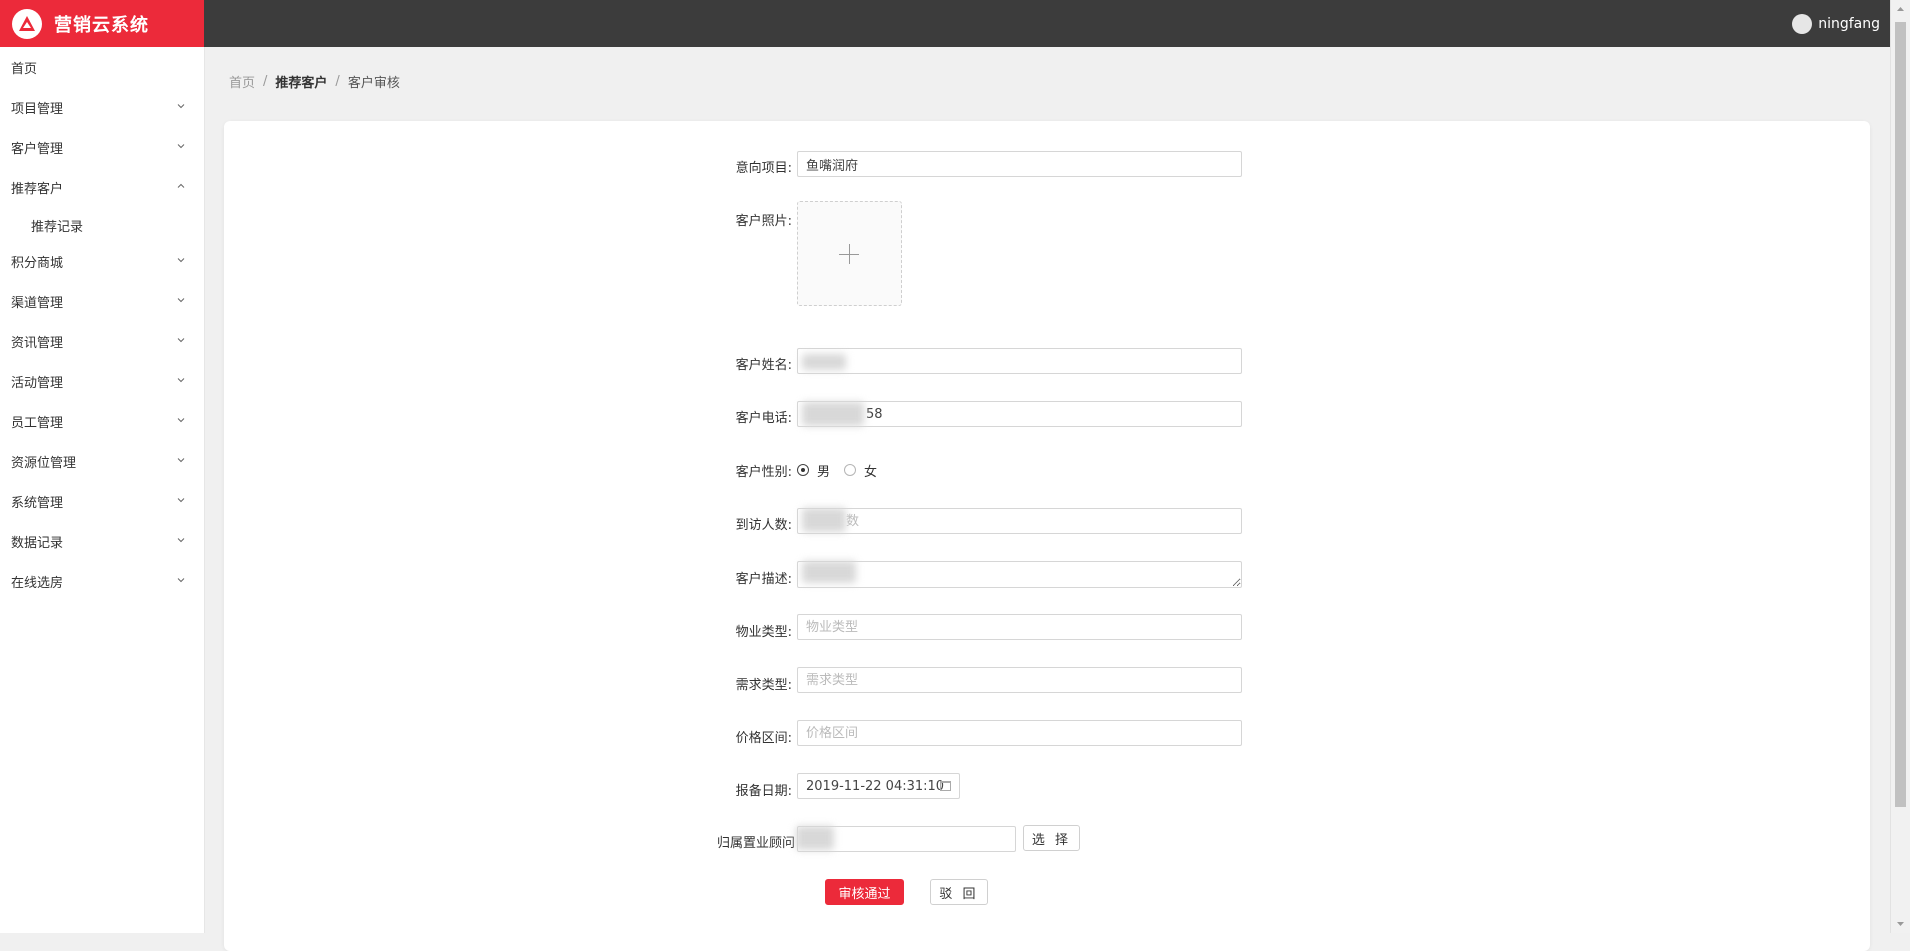  Describe the element at coordinates (37, 583) in the screenshot. I see `sidebar-item-label: 在线选房` at that location.